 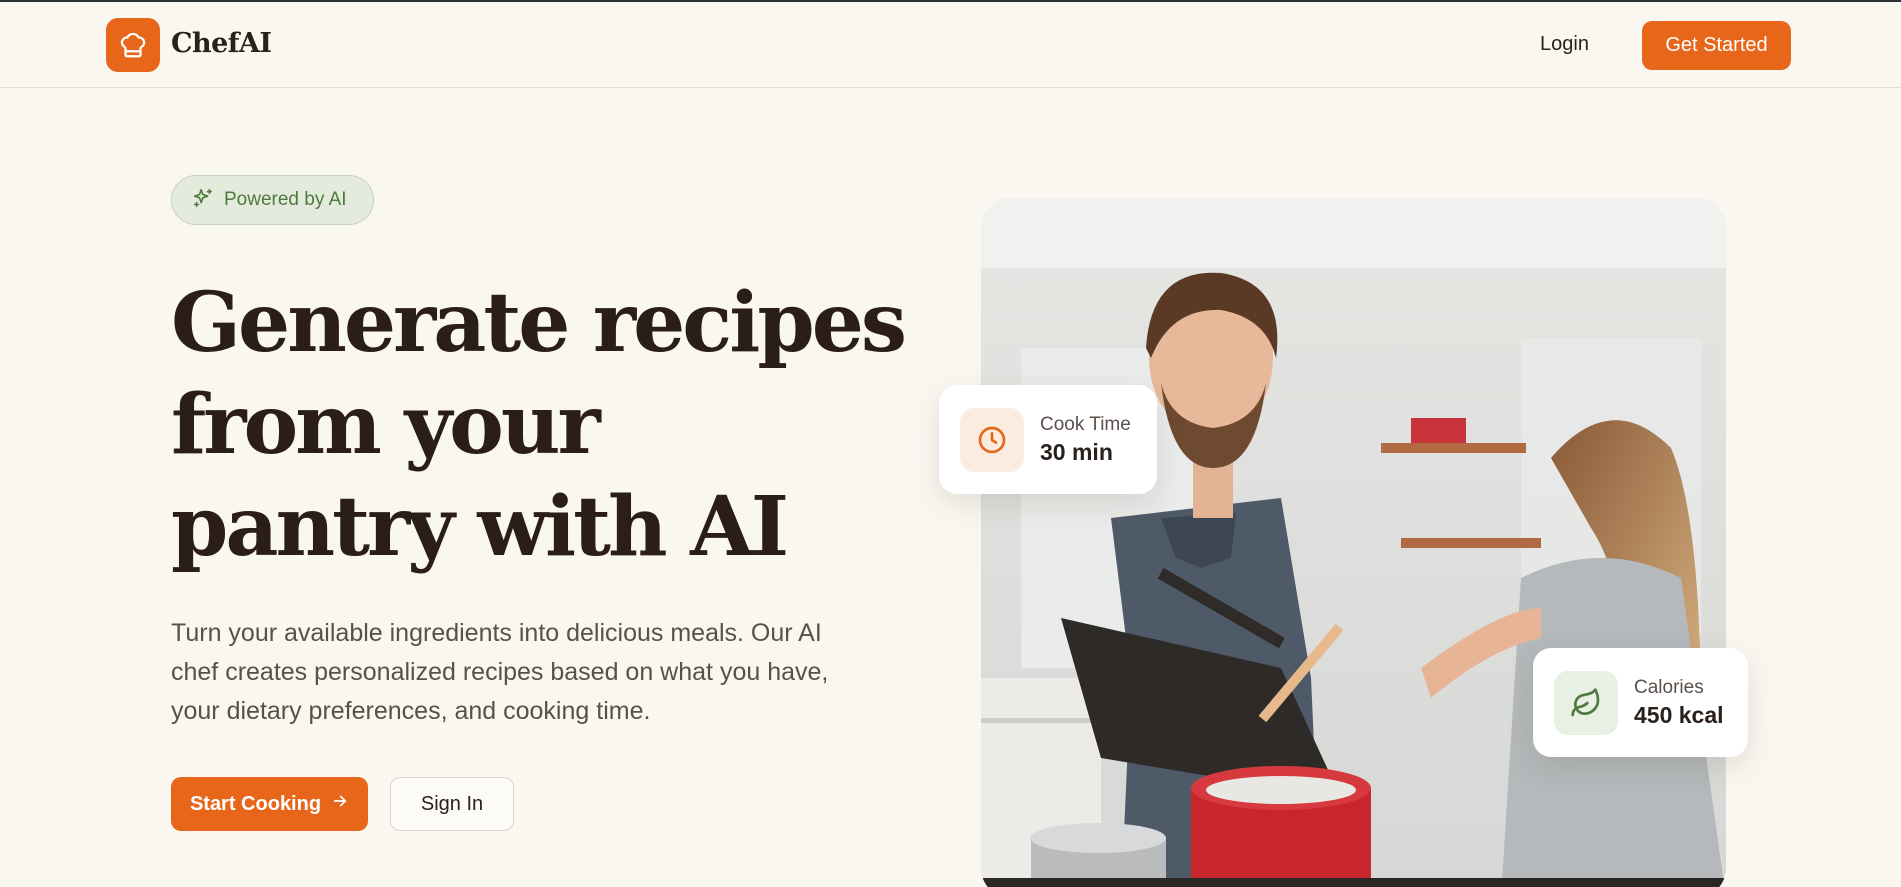 What do you see at coordinates (1076, 451) in the screenshot?
I see `cook-time-value: 30 min` at bounding box center [1076, 451].